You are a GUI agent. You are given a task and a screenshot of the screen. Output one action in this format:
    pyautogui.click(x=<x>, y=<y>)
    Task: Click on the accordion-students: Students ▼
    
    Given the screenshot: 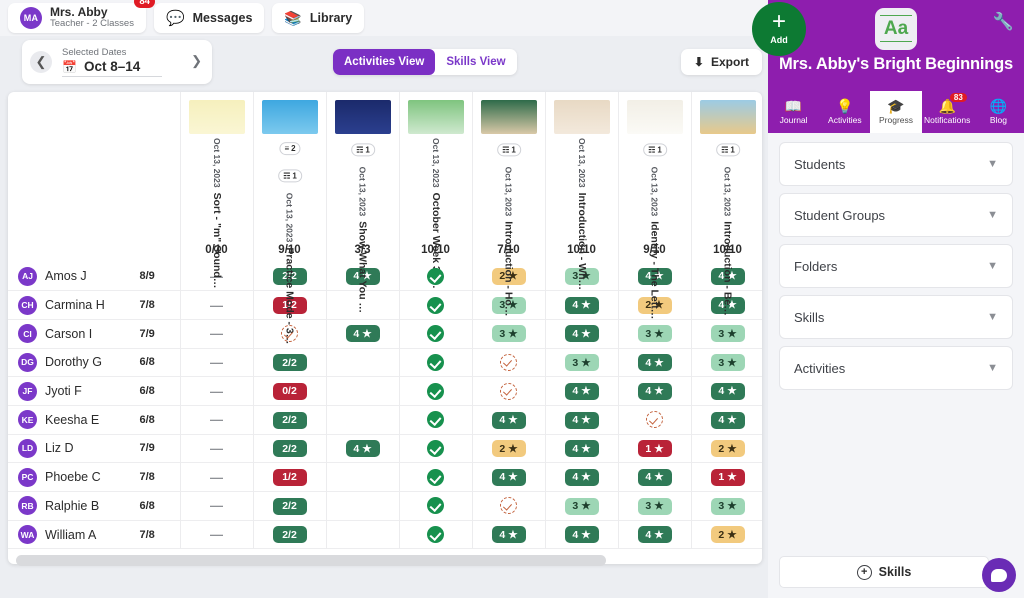 What is the action you would take?
    pyautogui.click(x=896, y=164)
    